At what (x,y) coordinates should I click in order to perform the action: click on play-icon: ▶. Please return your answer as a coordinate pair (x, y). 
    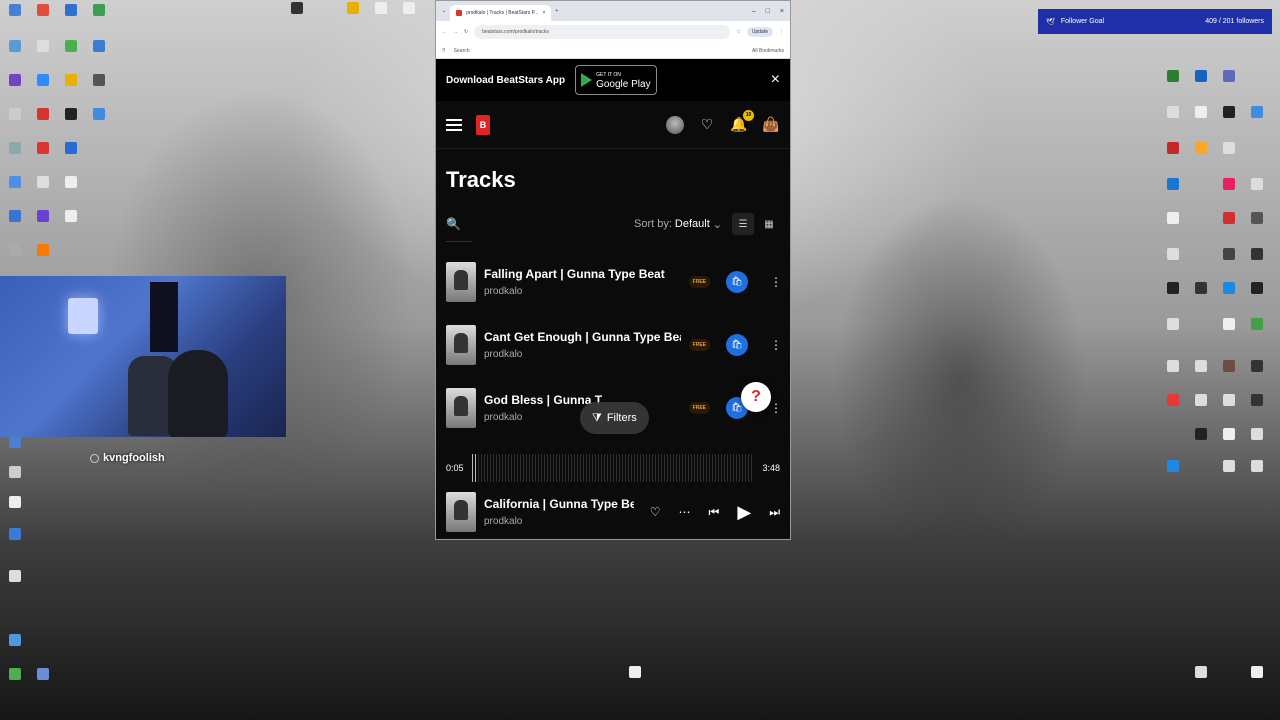
    Looking at the image, I should click on (744, 512).